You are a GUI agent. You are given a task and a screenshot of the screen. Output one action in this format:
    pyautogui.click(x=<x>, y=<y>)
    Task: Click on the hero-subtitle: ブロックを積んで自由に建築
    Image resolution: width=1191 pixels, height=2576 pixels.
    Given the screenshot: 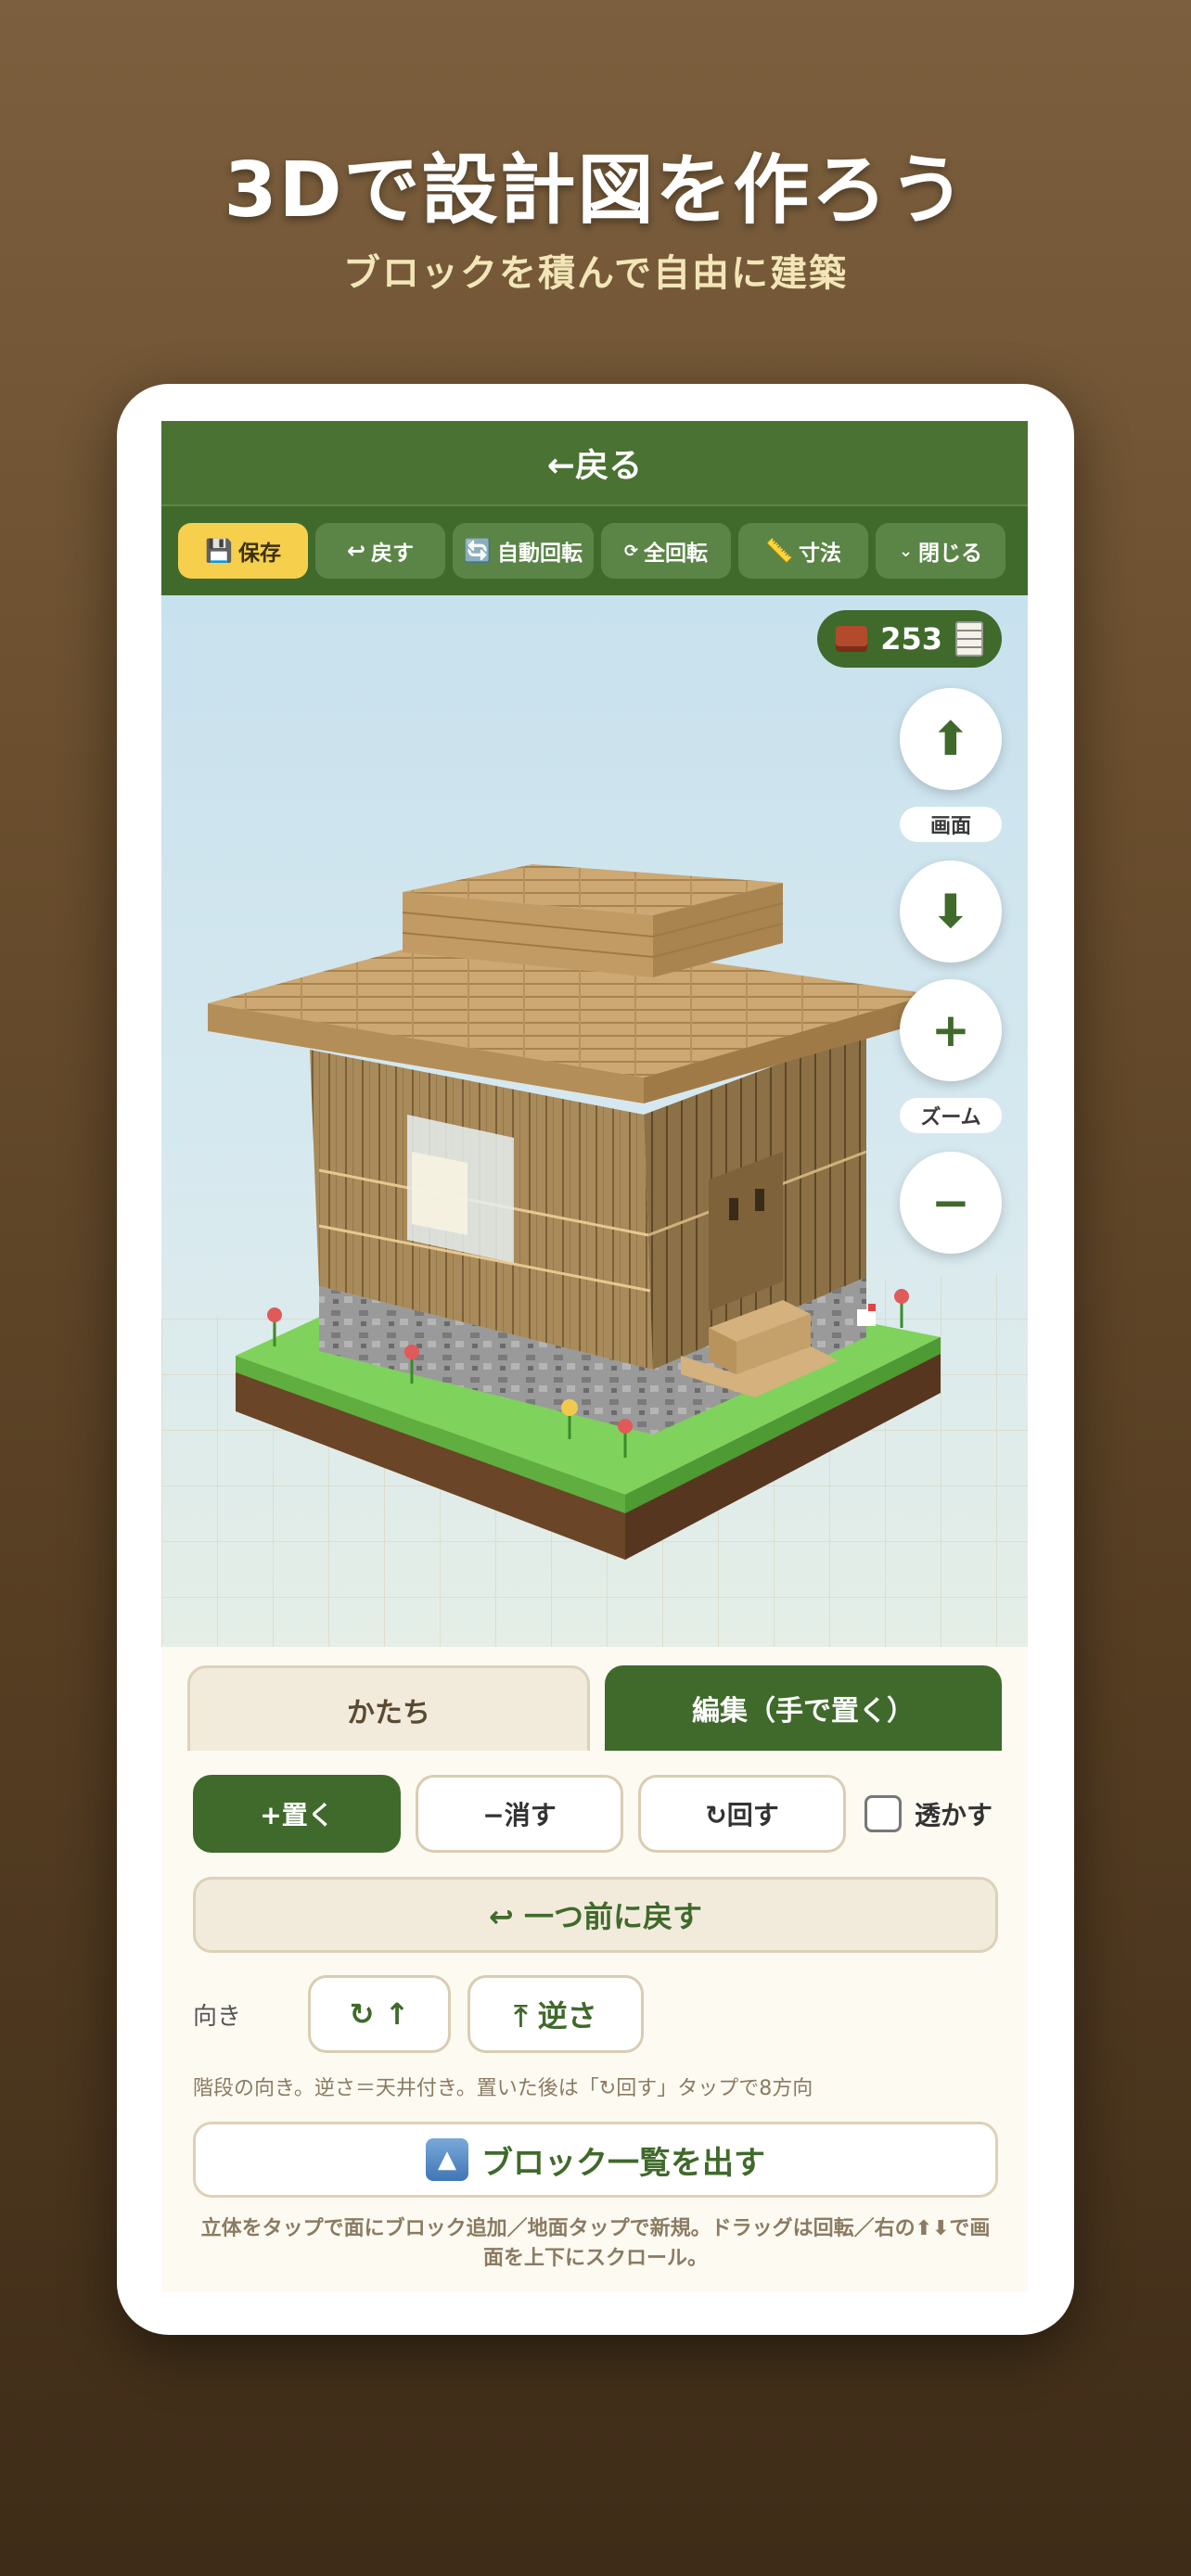 What is the action you would take?
    pyautogui.click(x=595, y=273)
    